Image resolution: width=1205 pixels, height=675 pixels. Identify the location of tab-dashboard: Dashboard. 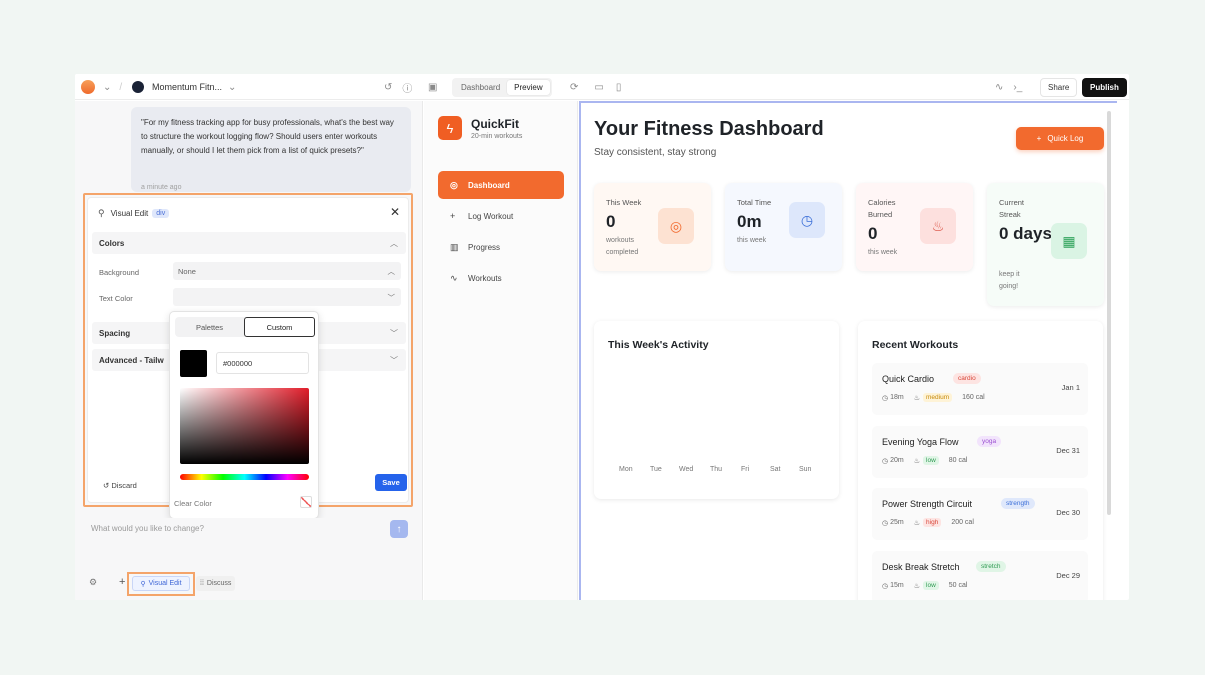
(480, 87).